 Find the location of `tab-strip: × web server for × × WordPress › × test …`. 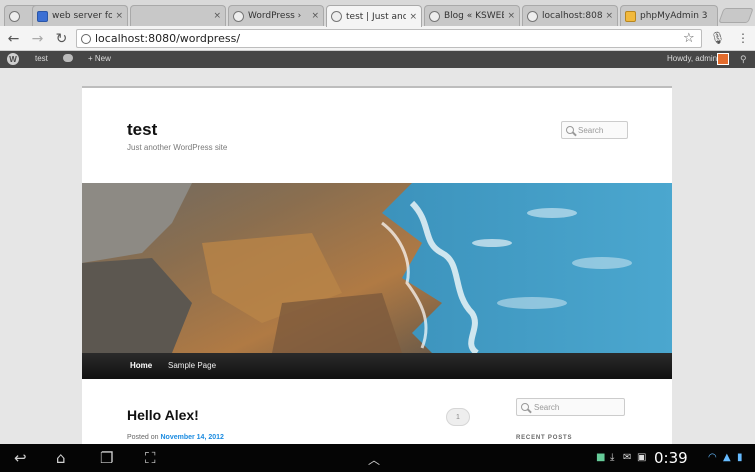

tab-strip: × web server for × × WordPress › × test … is located at coordinates (377, 13).